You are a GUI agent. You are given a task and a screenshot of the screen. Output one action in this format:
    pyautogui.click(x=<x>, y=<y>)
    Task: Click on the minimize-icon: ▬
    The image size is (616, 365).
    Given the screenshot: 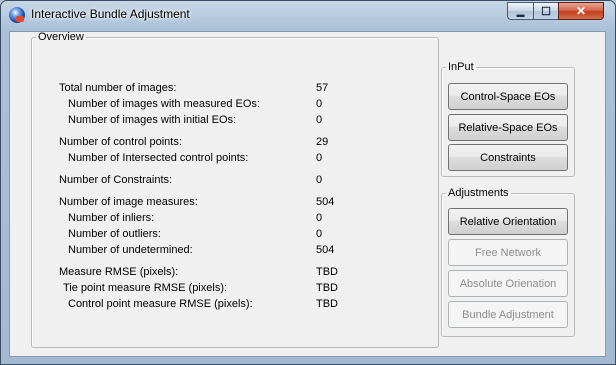 What is the action you would take?
    pyautogui.click(x=520, y=14)
    